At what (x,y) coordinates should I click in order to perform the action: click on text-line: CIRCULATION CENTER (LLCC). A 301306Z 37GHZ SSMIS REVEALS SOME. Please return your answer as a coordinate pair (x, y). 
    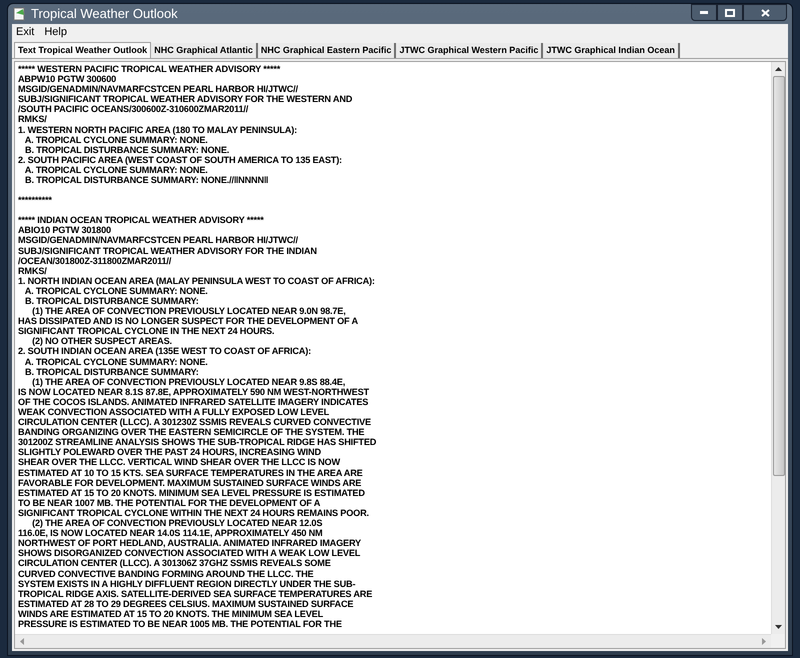
    Looking at the image, I should click on (174, 563).